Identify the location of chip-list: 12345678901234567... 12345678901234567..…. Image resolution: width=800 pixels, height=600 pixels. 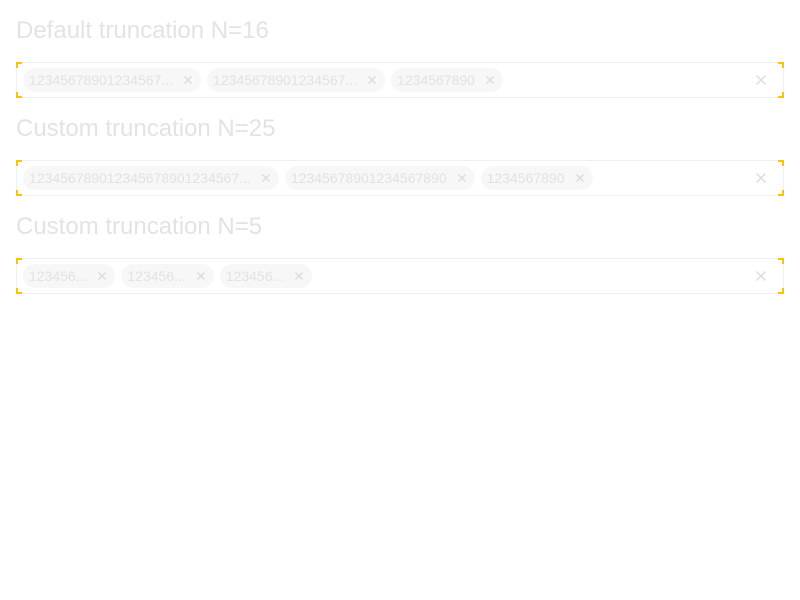
(403, 80).